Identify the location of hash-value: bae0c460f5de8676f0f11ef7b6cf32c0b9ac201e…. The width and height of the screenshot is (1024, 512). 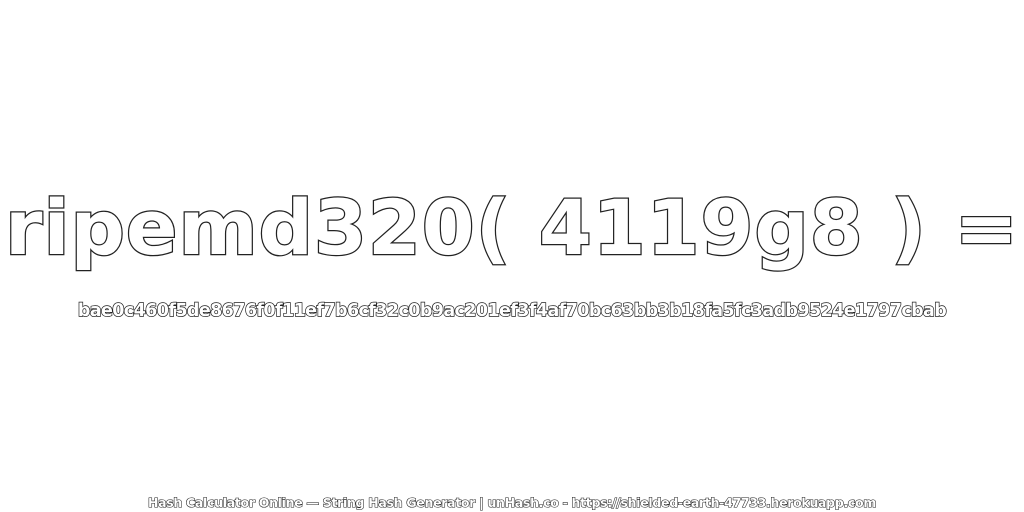
(512, 310).